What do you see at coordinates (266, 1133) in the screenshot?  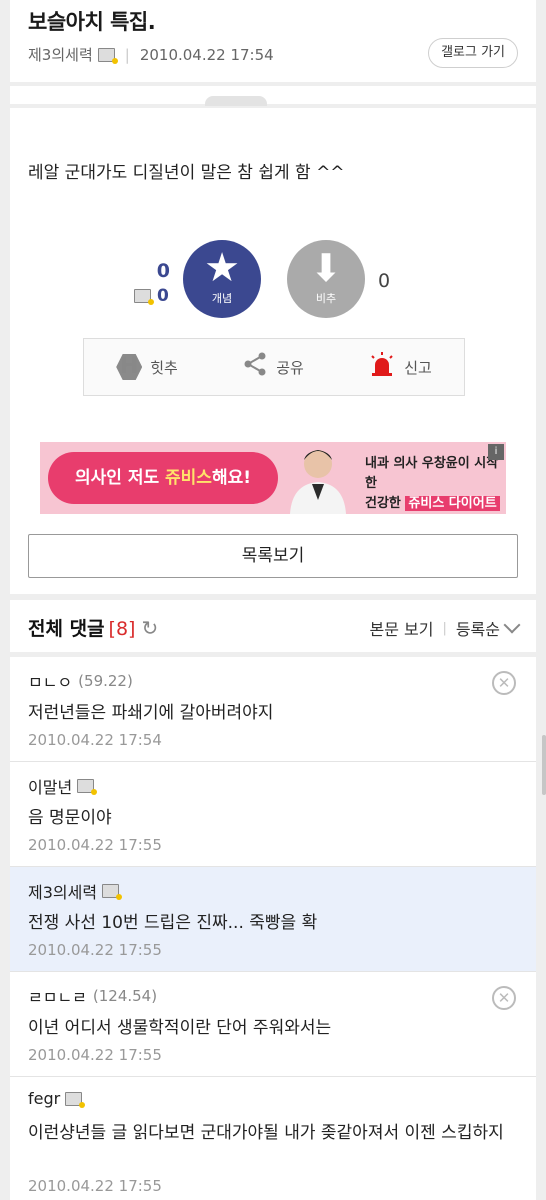 I see `comment-text: 이런샹년들 글 읽다보면 군대가야될 내가 좆같아져서 이젠 스킵하지` at bounding box center [266, 1133].